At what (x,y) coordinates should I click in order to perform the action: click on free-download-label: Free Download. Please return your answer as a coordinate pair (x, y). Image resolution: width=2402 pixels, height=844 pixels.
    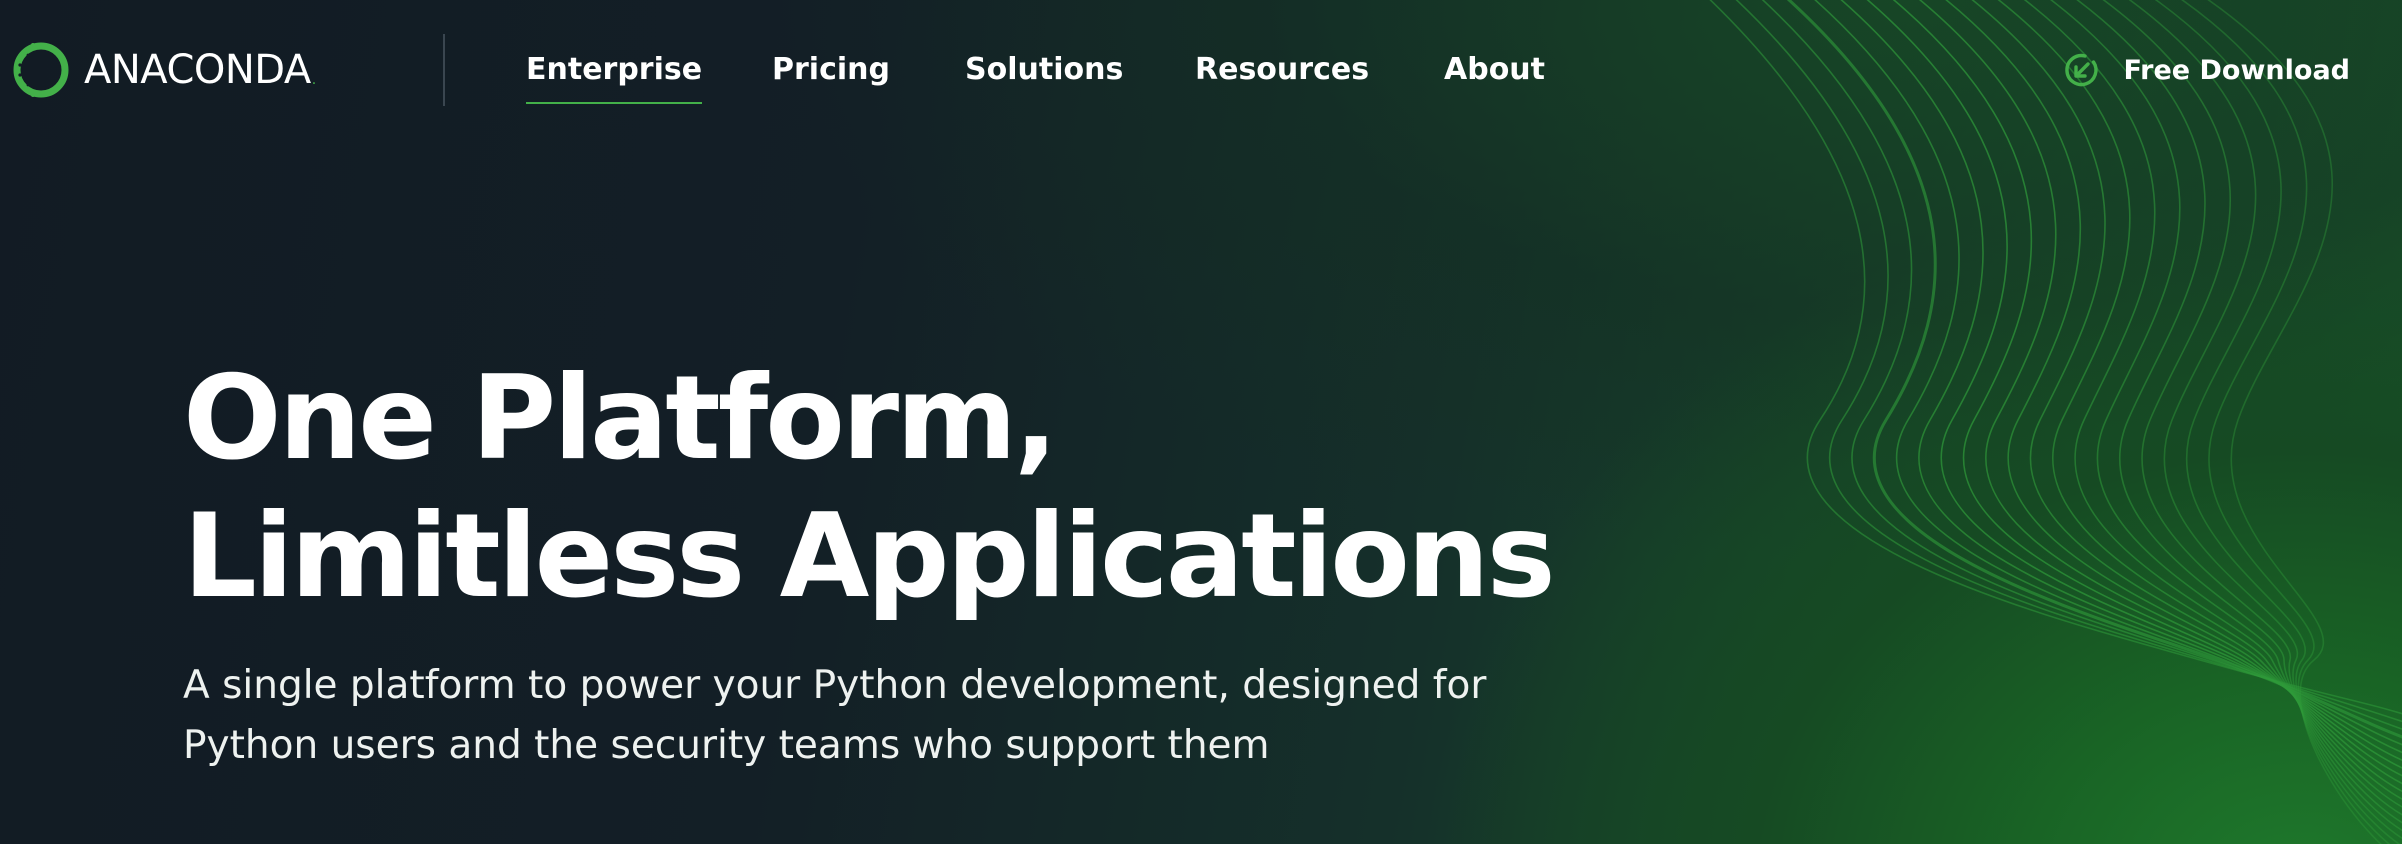
    Looking at the image, I should click on (2236, 70).